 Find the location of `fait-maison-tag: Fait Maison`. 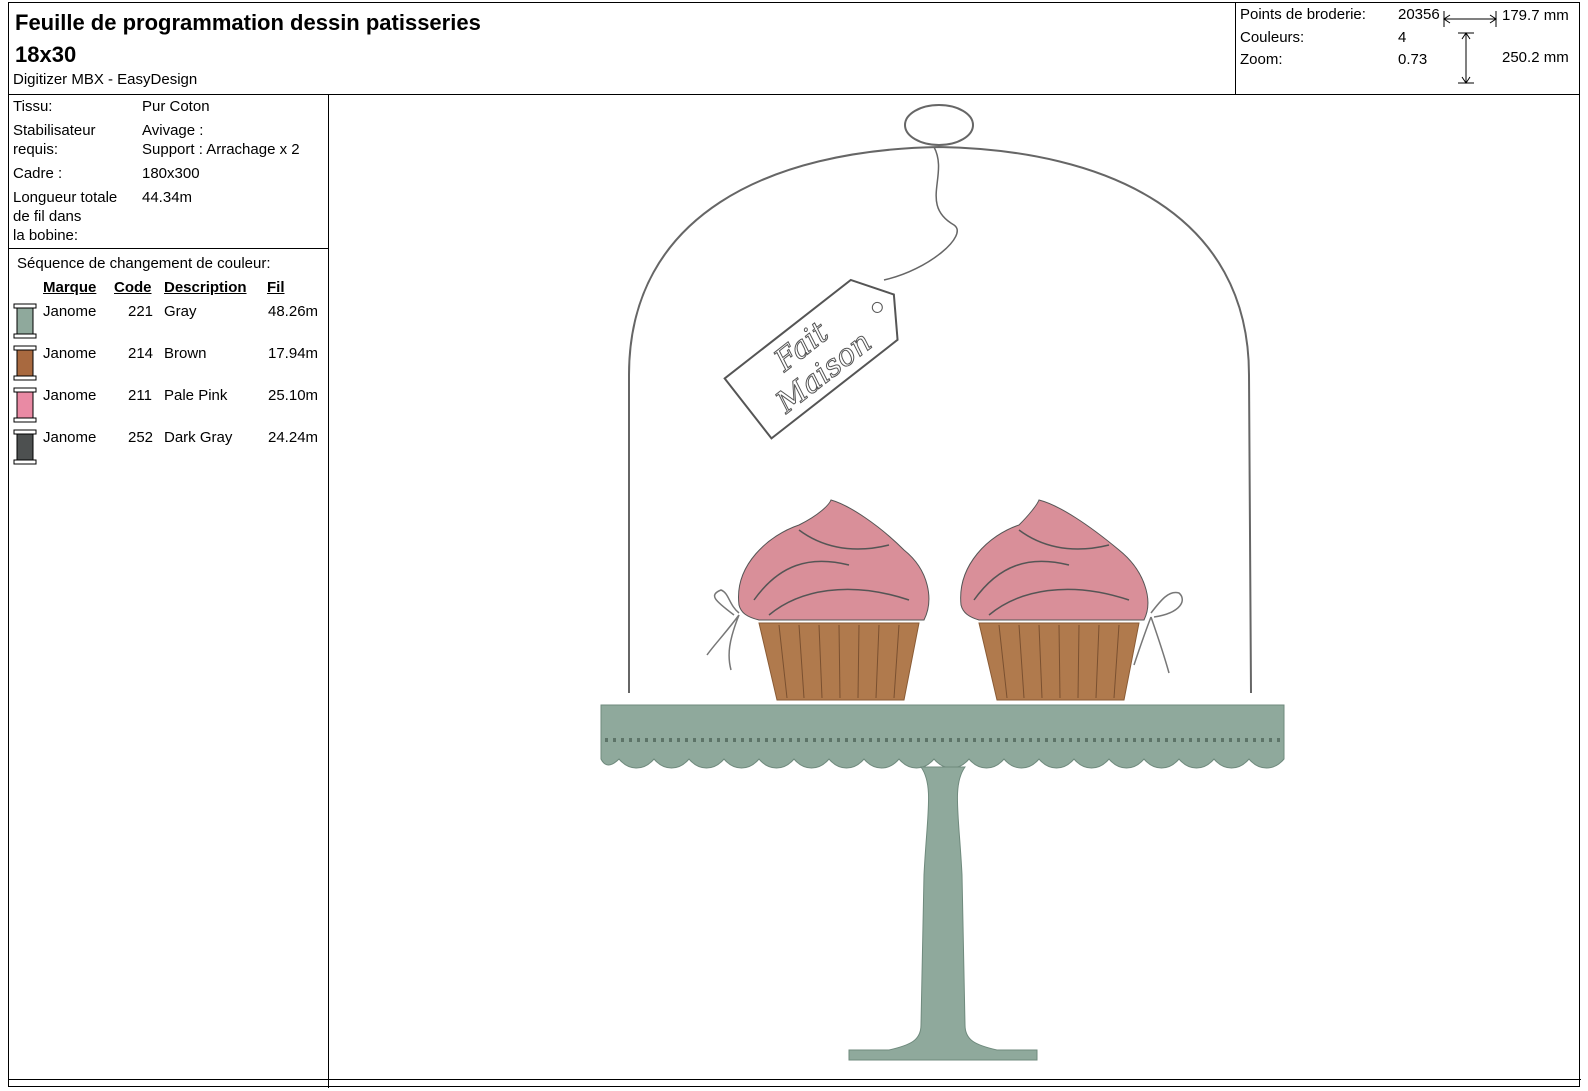

fait-maison-tag: Fait Maison is located at coordinates (811, 359).